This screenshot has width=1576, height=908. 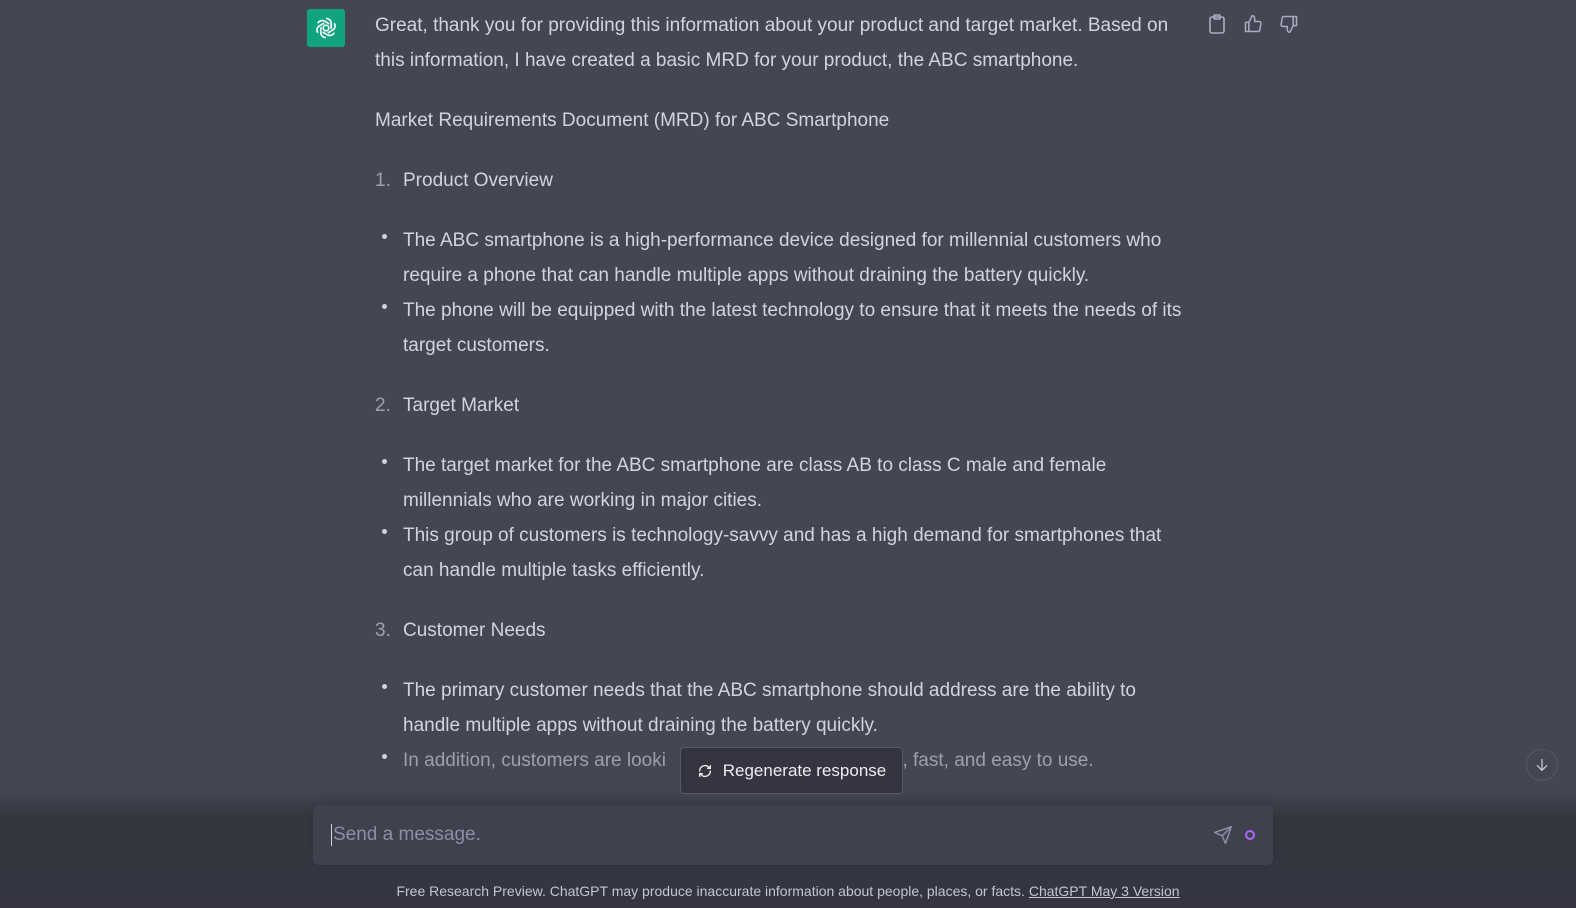 I want to click on message-input, so click(x=770, y=835).